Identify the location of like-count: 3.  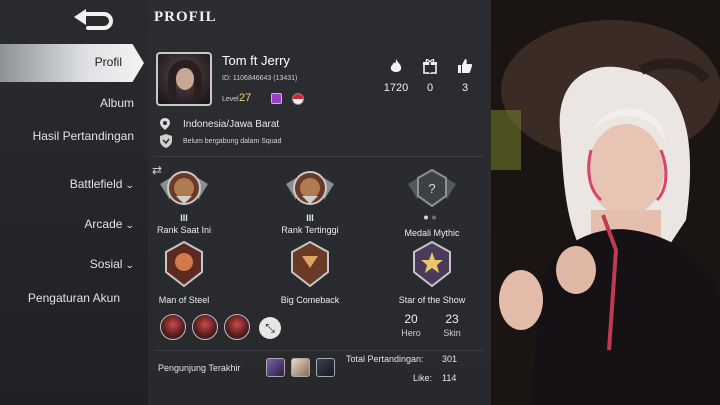
(465, 88).